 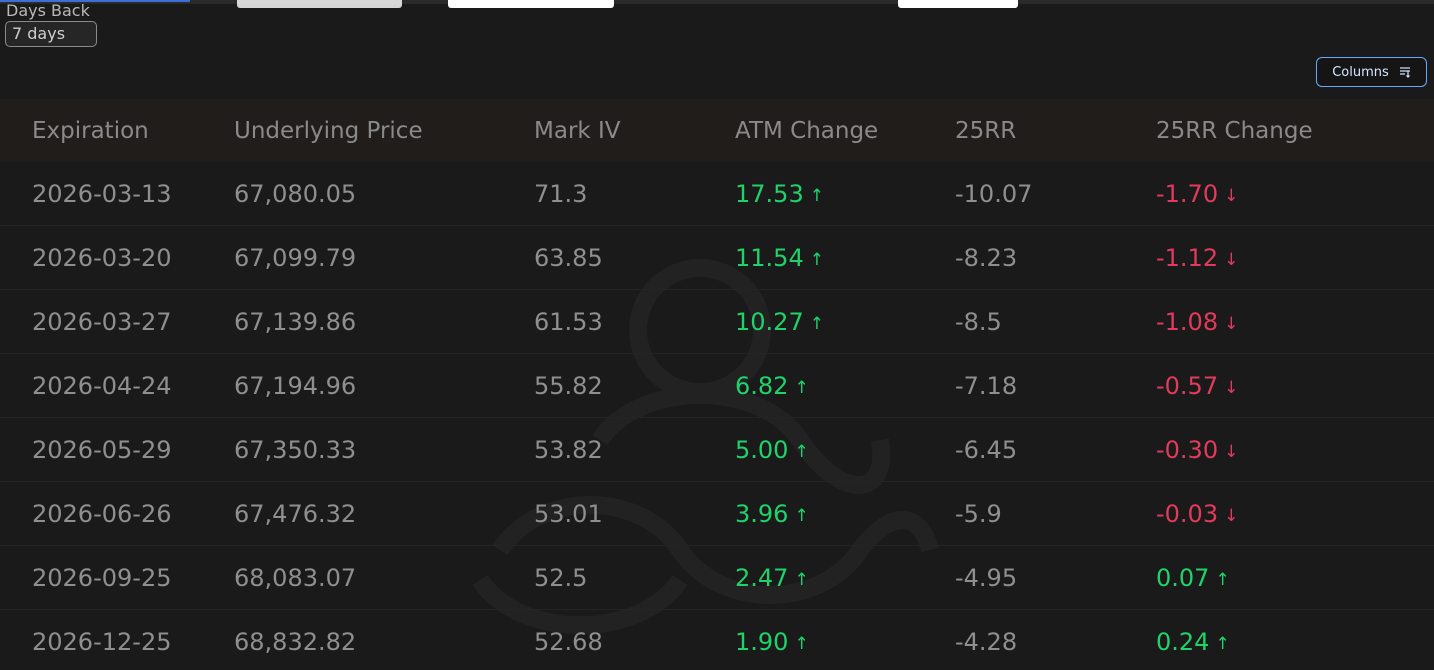 I want to click on cell-expiration: 2026-04-24, so click(x=102, y=385).